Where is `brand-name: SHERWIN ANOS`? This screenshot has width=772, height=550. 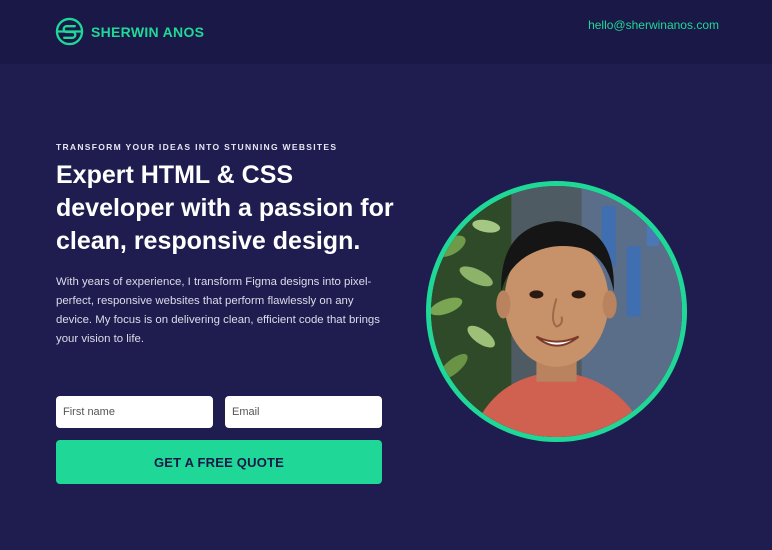 brand-name: SHERWIN ANOS is located at coordinates (148, 31).